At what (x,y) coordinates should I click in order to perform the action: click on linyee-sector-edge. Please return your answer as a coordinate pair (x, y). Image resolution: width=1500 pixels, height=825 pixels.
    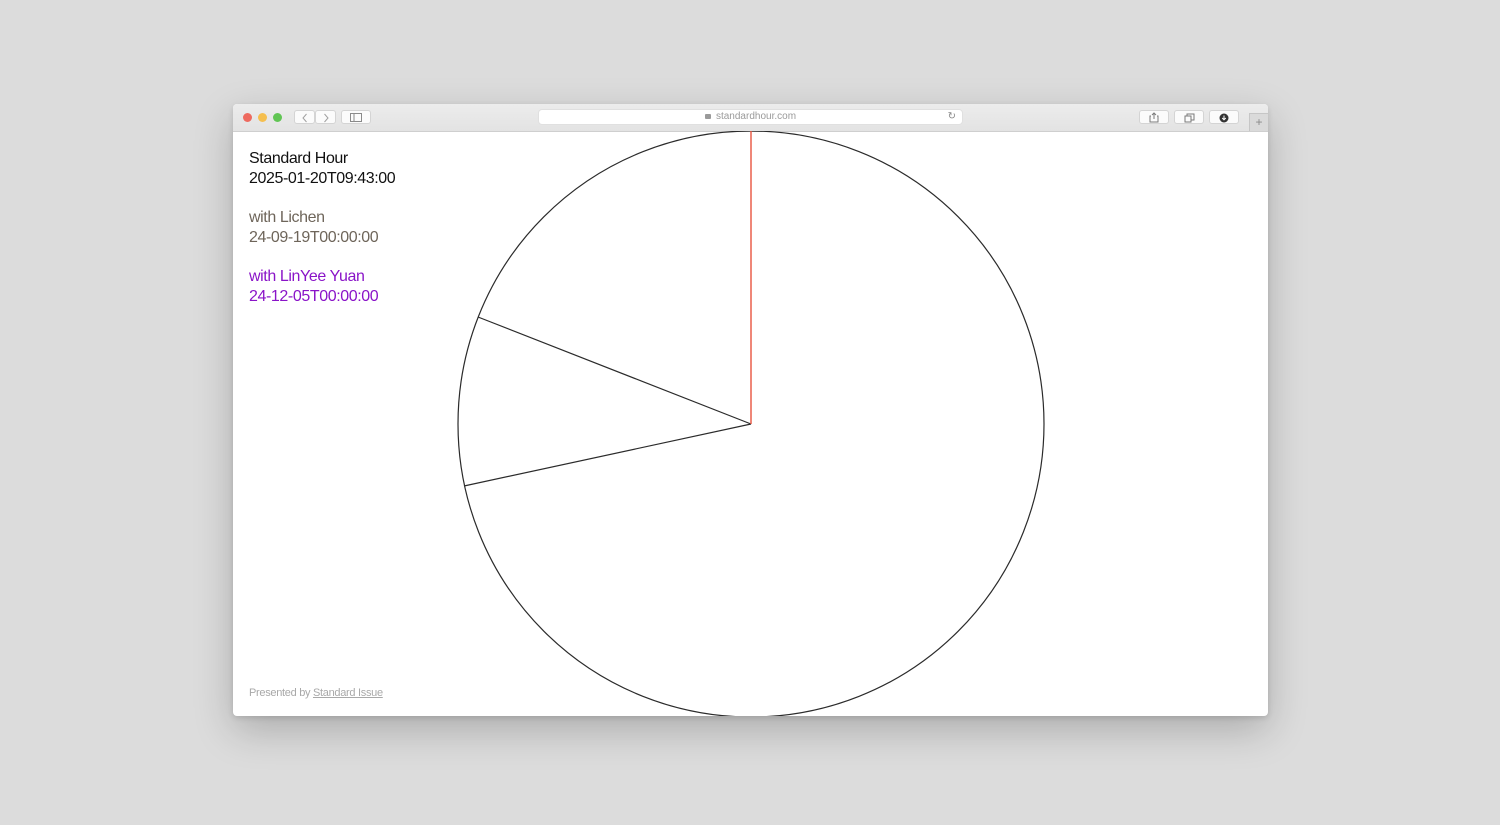
    Looking at the image, I should click on (607, 455).